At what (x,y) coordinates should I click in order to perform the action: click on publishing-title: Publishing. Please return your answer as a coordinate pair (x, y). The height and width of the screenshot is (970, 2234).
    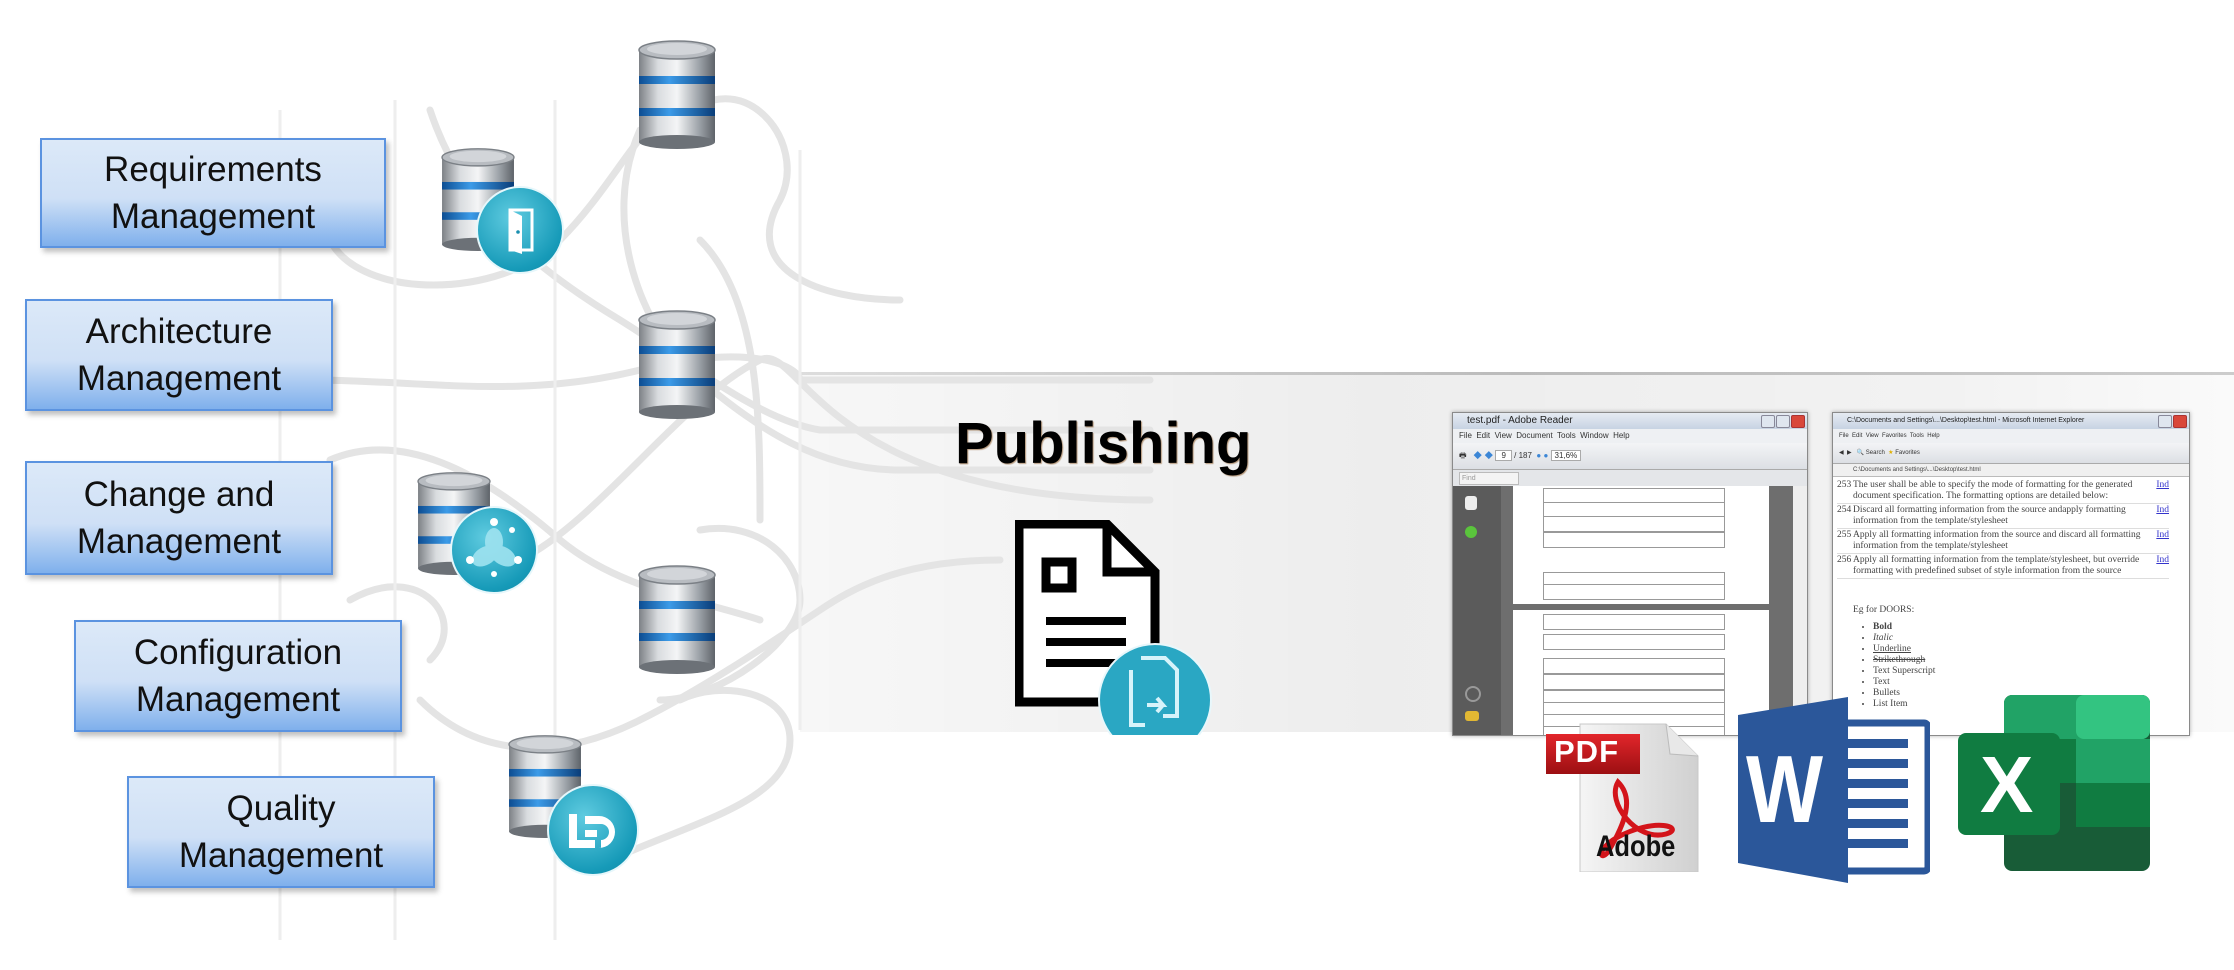
    Looking at the image, I should click on (1103, 443).